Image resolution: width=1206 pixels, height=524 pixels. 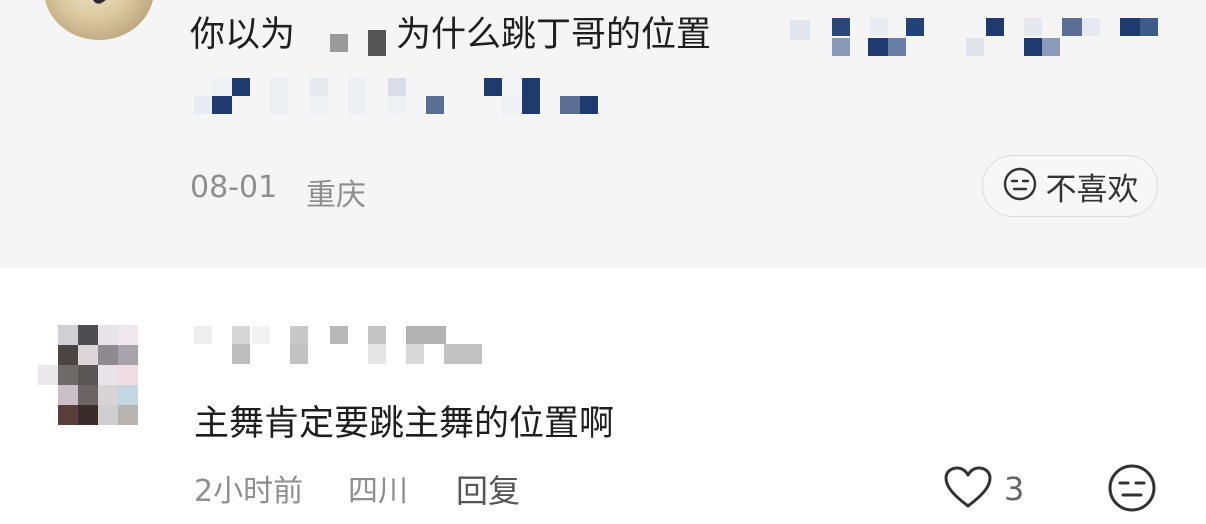 I want to click on comment-date: 08-01, so click(x=234, y=187).